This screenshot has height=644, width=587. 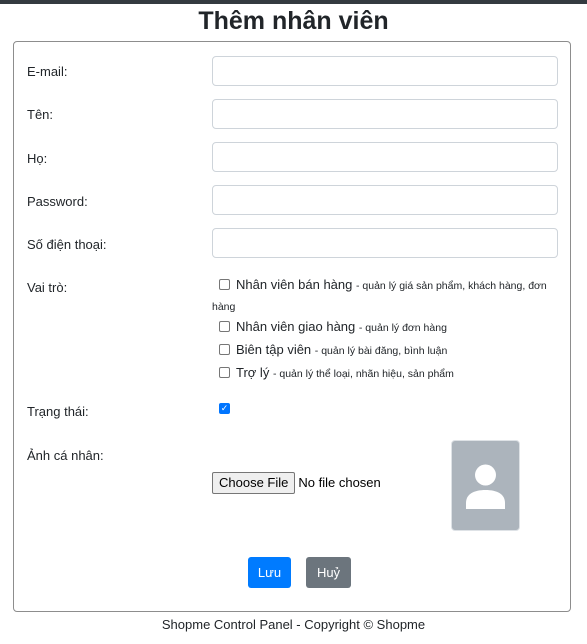 I want to click on role-checkbox-assistant, so click(x=224, y=373).